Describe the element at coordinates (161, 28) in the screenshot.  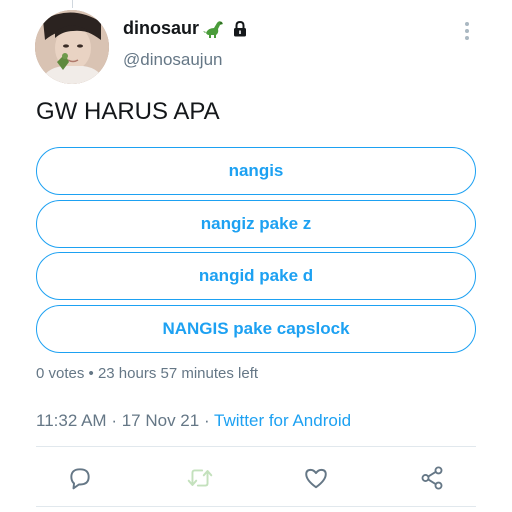
I see `display-name: dinosaur` at that location.